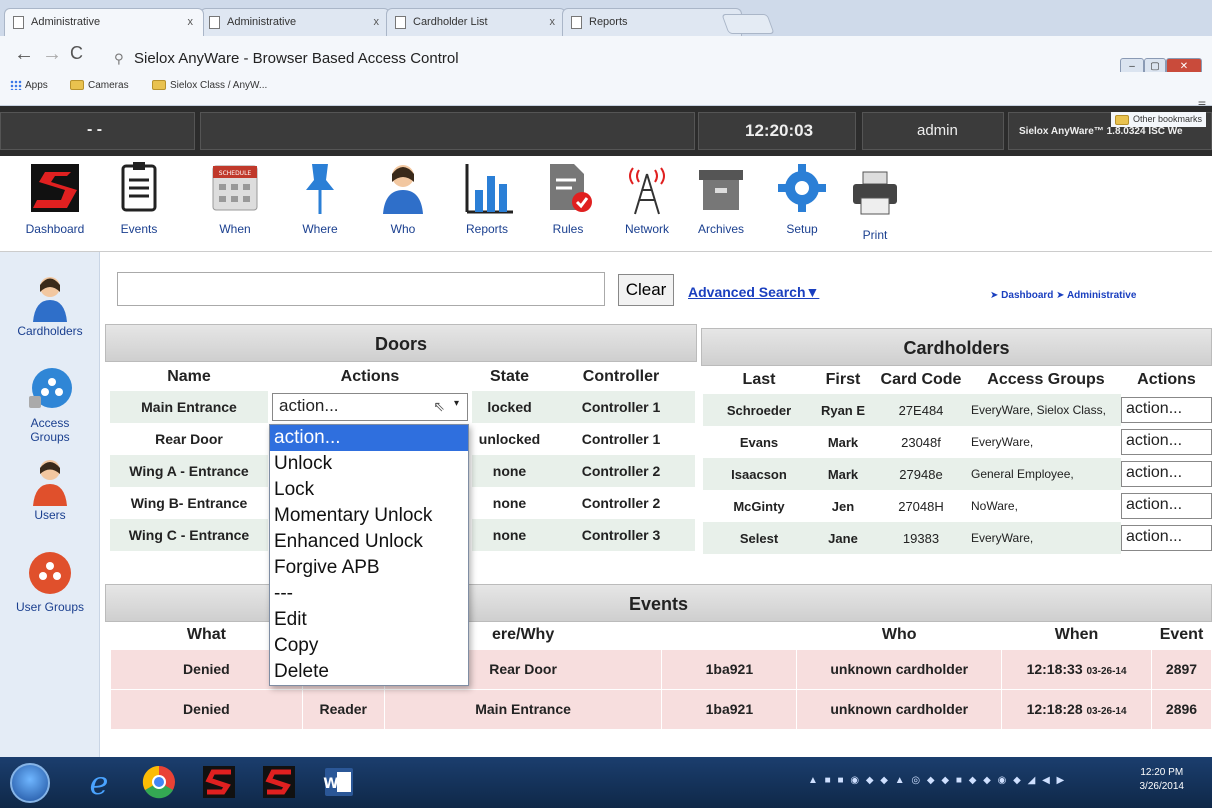  What do you see at coordinates (646, 290) in the screenshot?
I see `clear-button: Clear` at bounding box center [646, 290].